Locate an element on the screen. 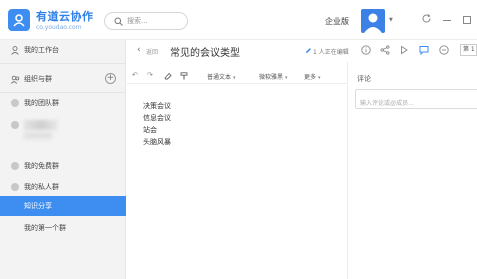 This screenshot has width=477, height=279. font-dropdown: 微软雅黑 ▾ is located at coordinates (273, 76).